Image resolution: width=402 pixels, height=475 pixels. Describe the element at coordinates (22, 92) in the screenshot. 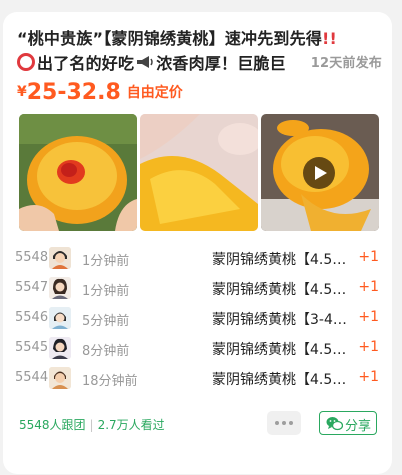

I see `currency-symbol: ¥` at that location.